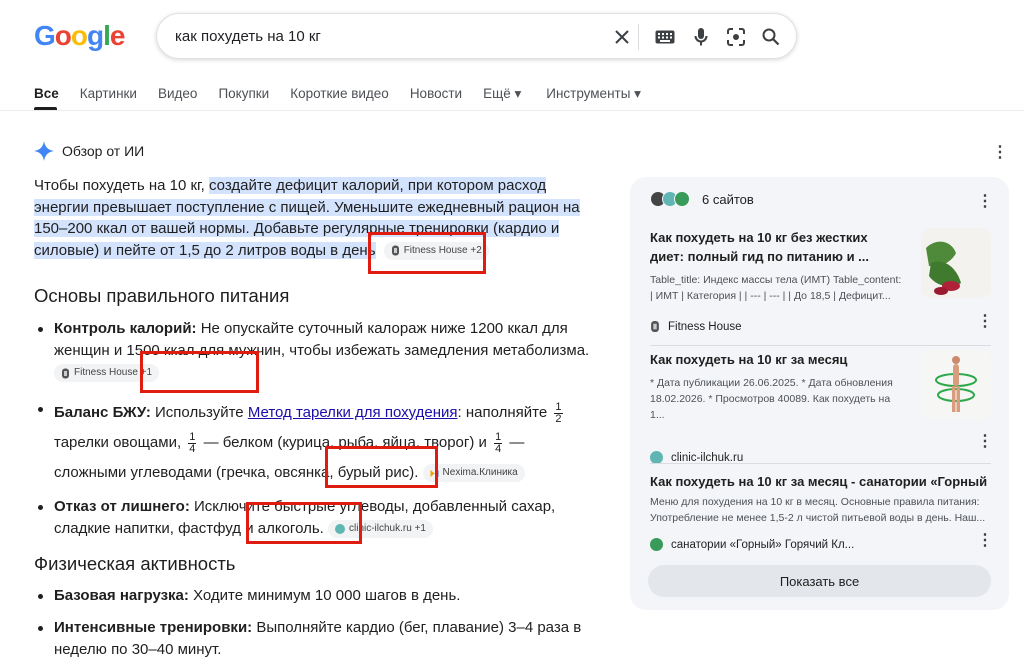  What do you see at coordinates (89, 151) in the screenshot?
I see `ai-overview-header: Обзор от ИИ` at bounding box center [89, 151].